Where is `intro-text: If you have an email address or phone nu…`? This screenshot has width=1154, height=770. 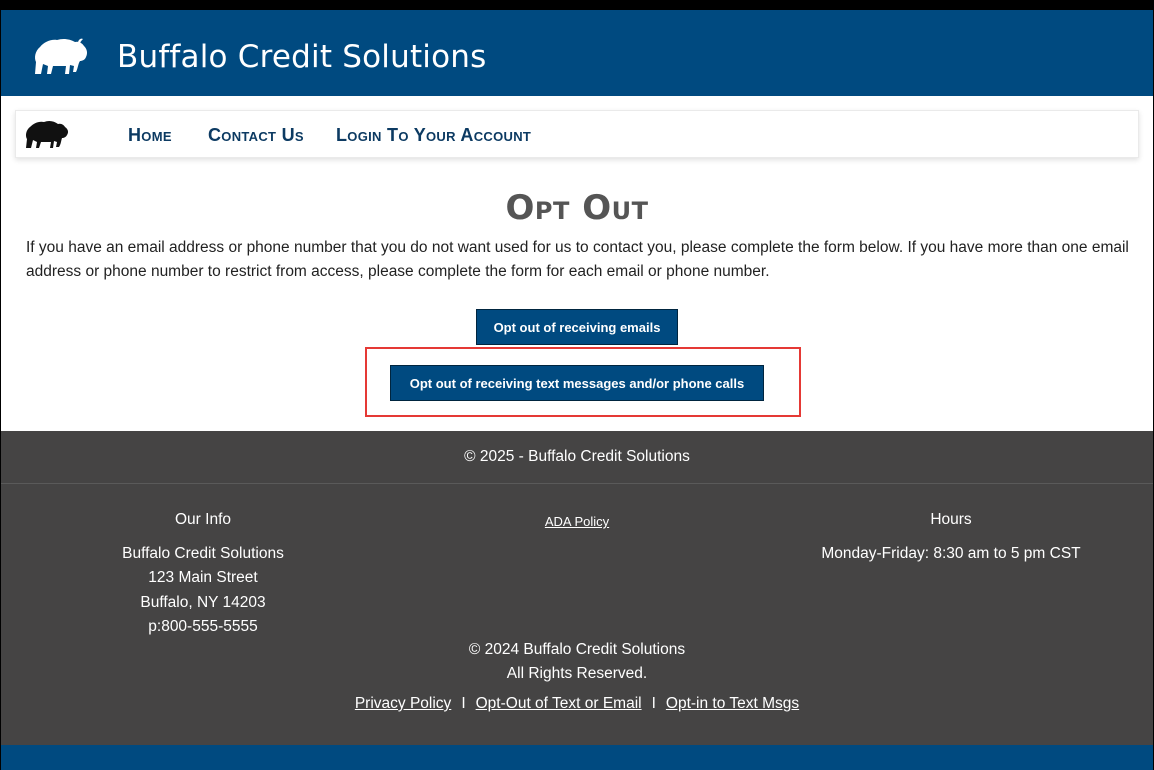
intro-text: If you have an email address or phone nu… is located at coordinates (577, 259).